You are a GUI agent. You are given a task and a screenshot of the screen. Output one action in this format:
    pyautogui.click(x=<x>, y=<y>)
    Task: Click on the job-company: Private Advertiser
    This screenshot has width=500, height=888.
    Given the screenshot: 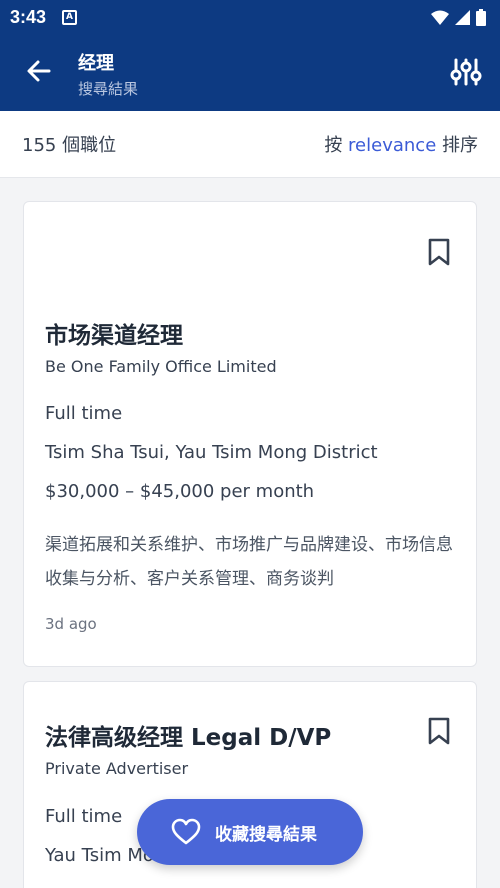 What is the action you would take?
    pyautogui.click(x=117, y=768)
    